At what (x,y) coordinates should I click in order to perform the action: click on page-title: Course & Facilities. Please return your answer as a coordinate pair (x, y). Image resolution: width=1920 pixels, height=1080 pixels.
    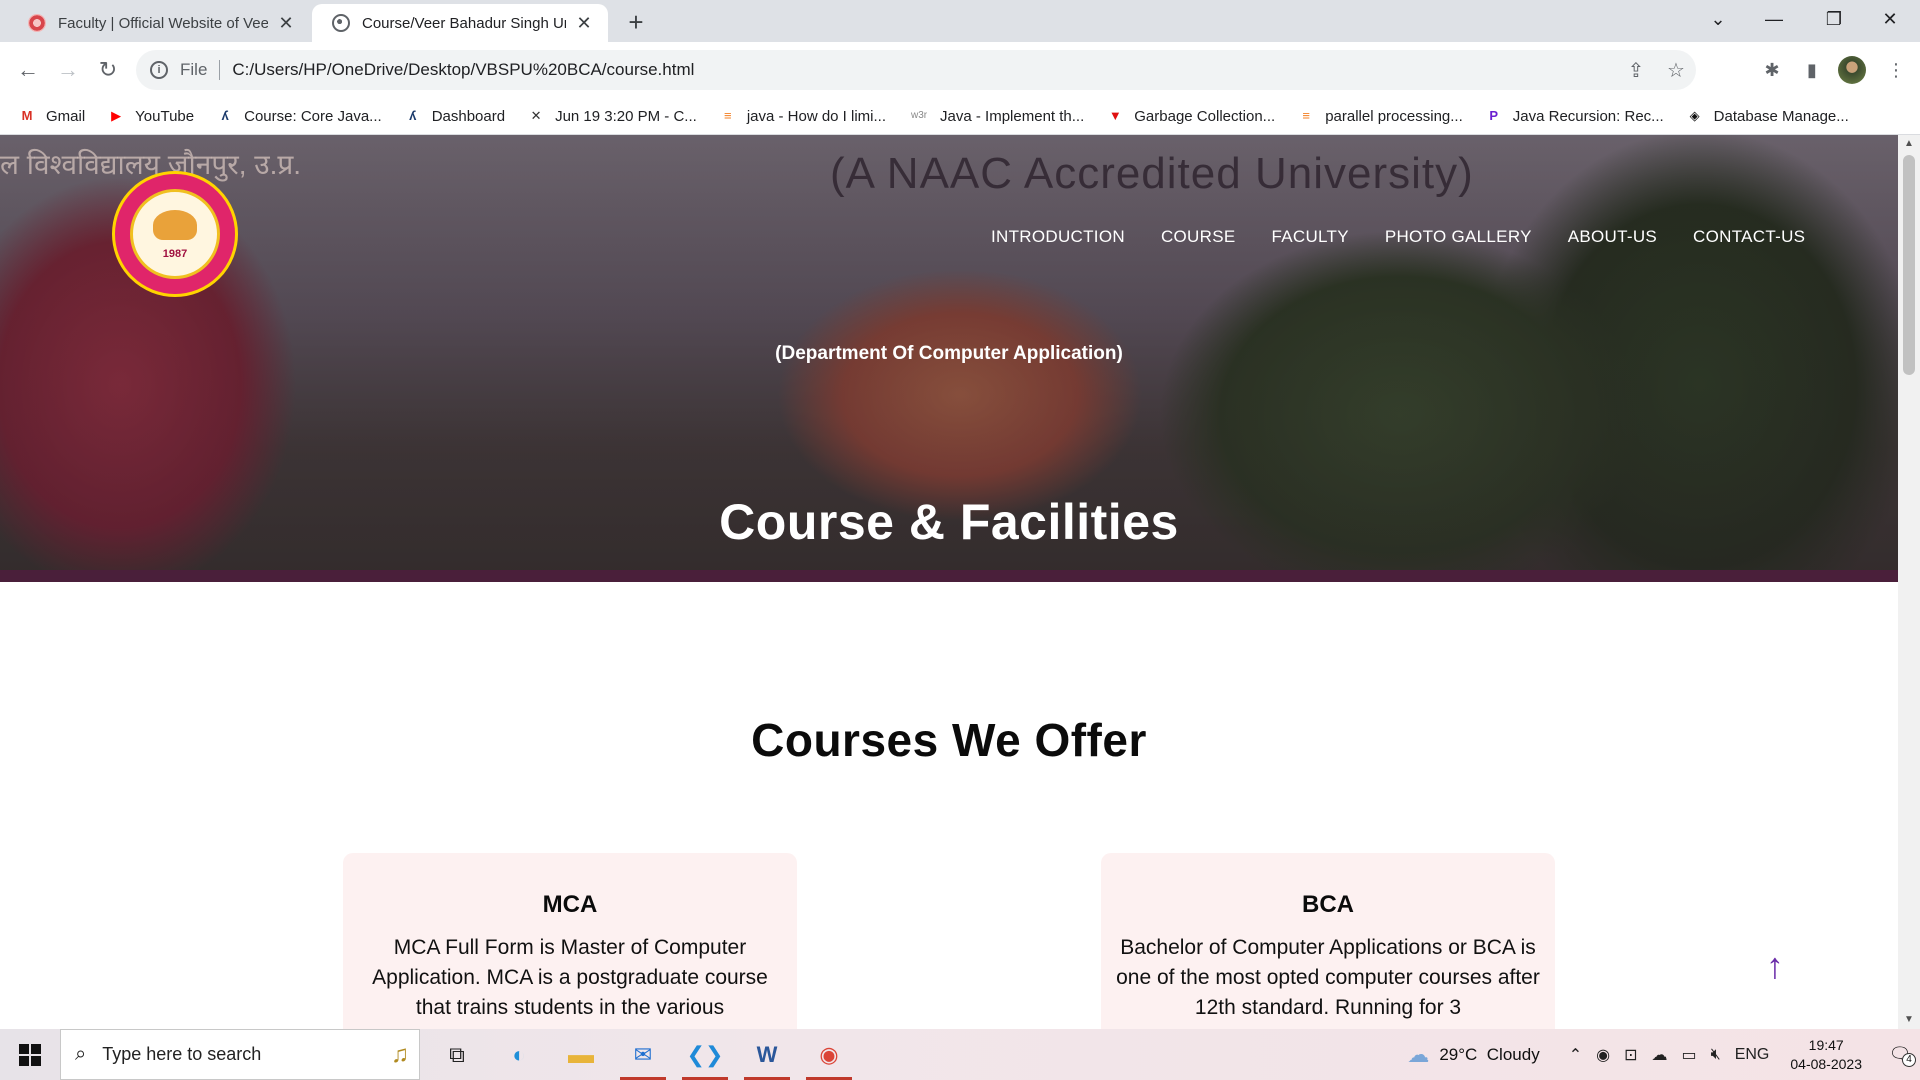
    Looking at the image, I should click on (949, 522).